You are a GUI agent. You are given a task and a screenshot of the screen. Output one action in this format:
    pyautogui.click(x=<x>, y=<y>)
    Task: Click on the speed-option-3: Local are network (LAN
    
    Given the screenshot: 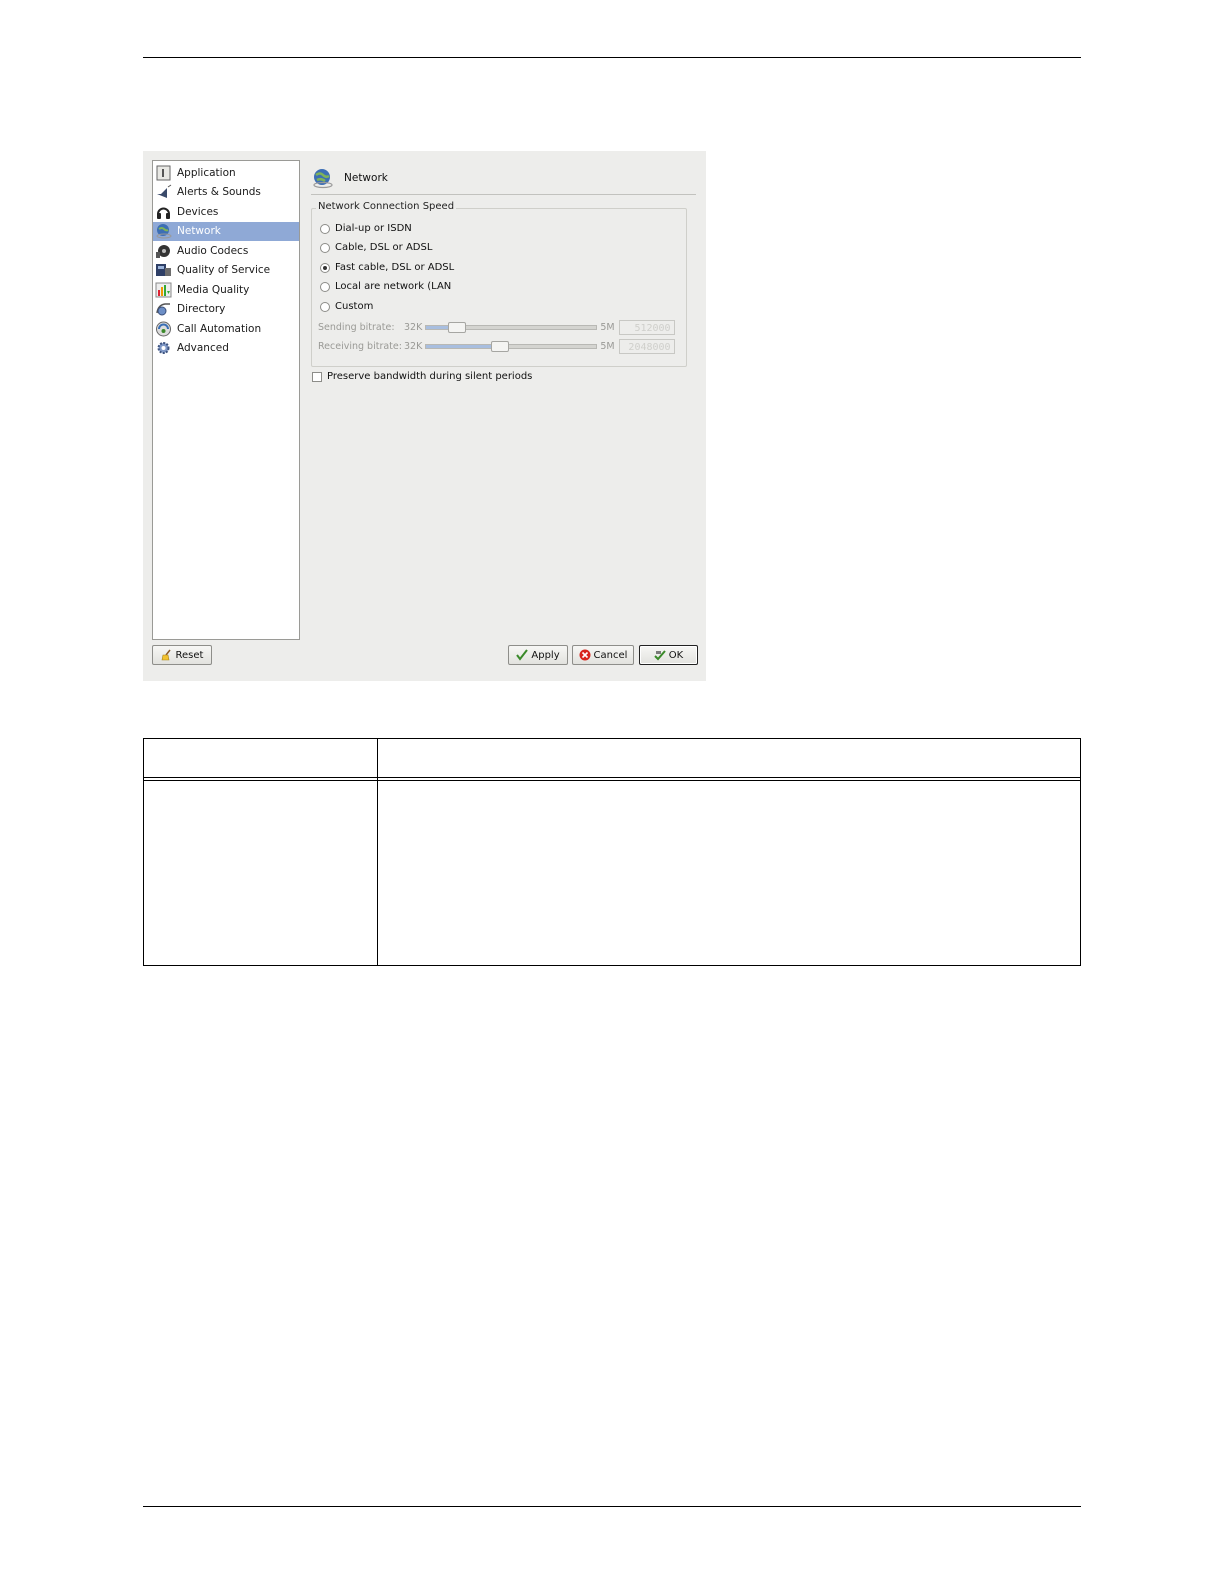 What is the action you would take?
    pyautogui.click(x=385, y=286)
    